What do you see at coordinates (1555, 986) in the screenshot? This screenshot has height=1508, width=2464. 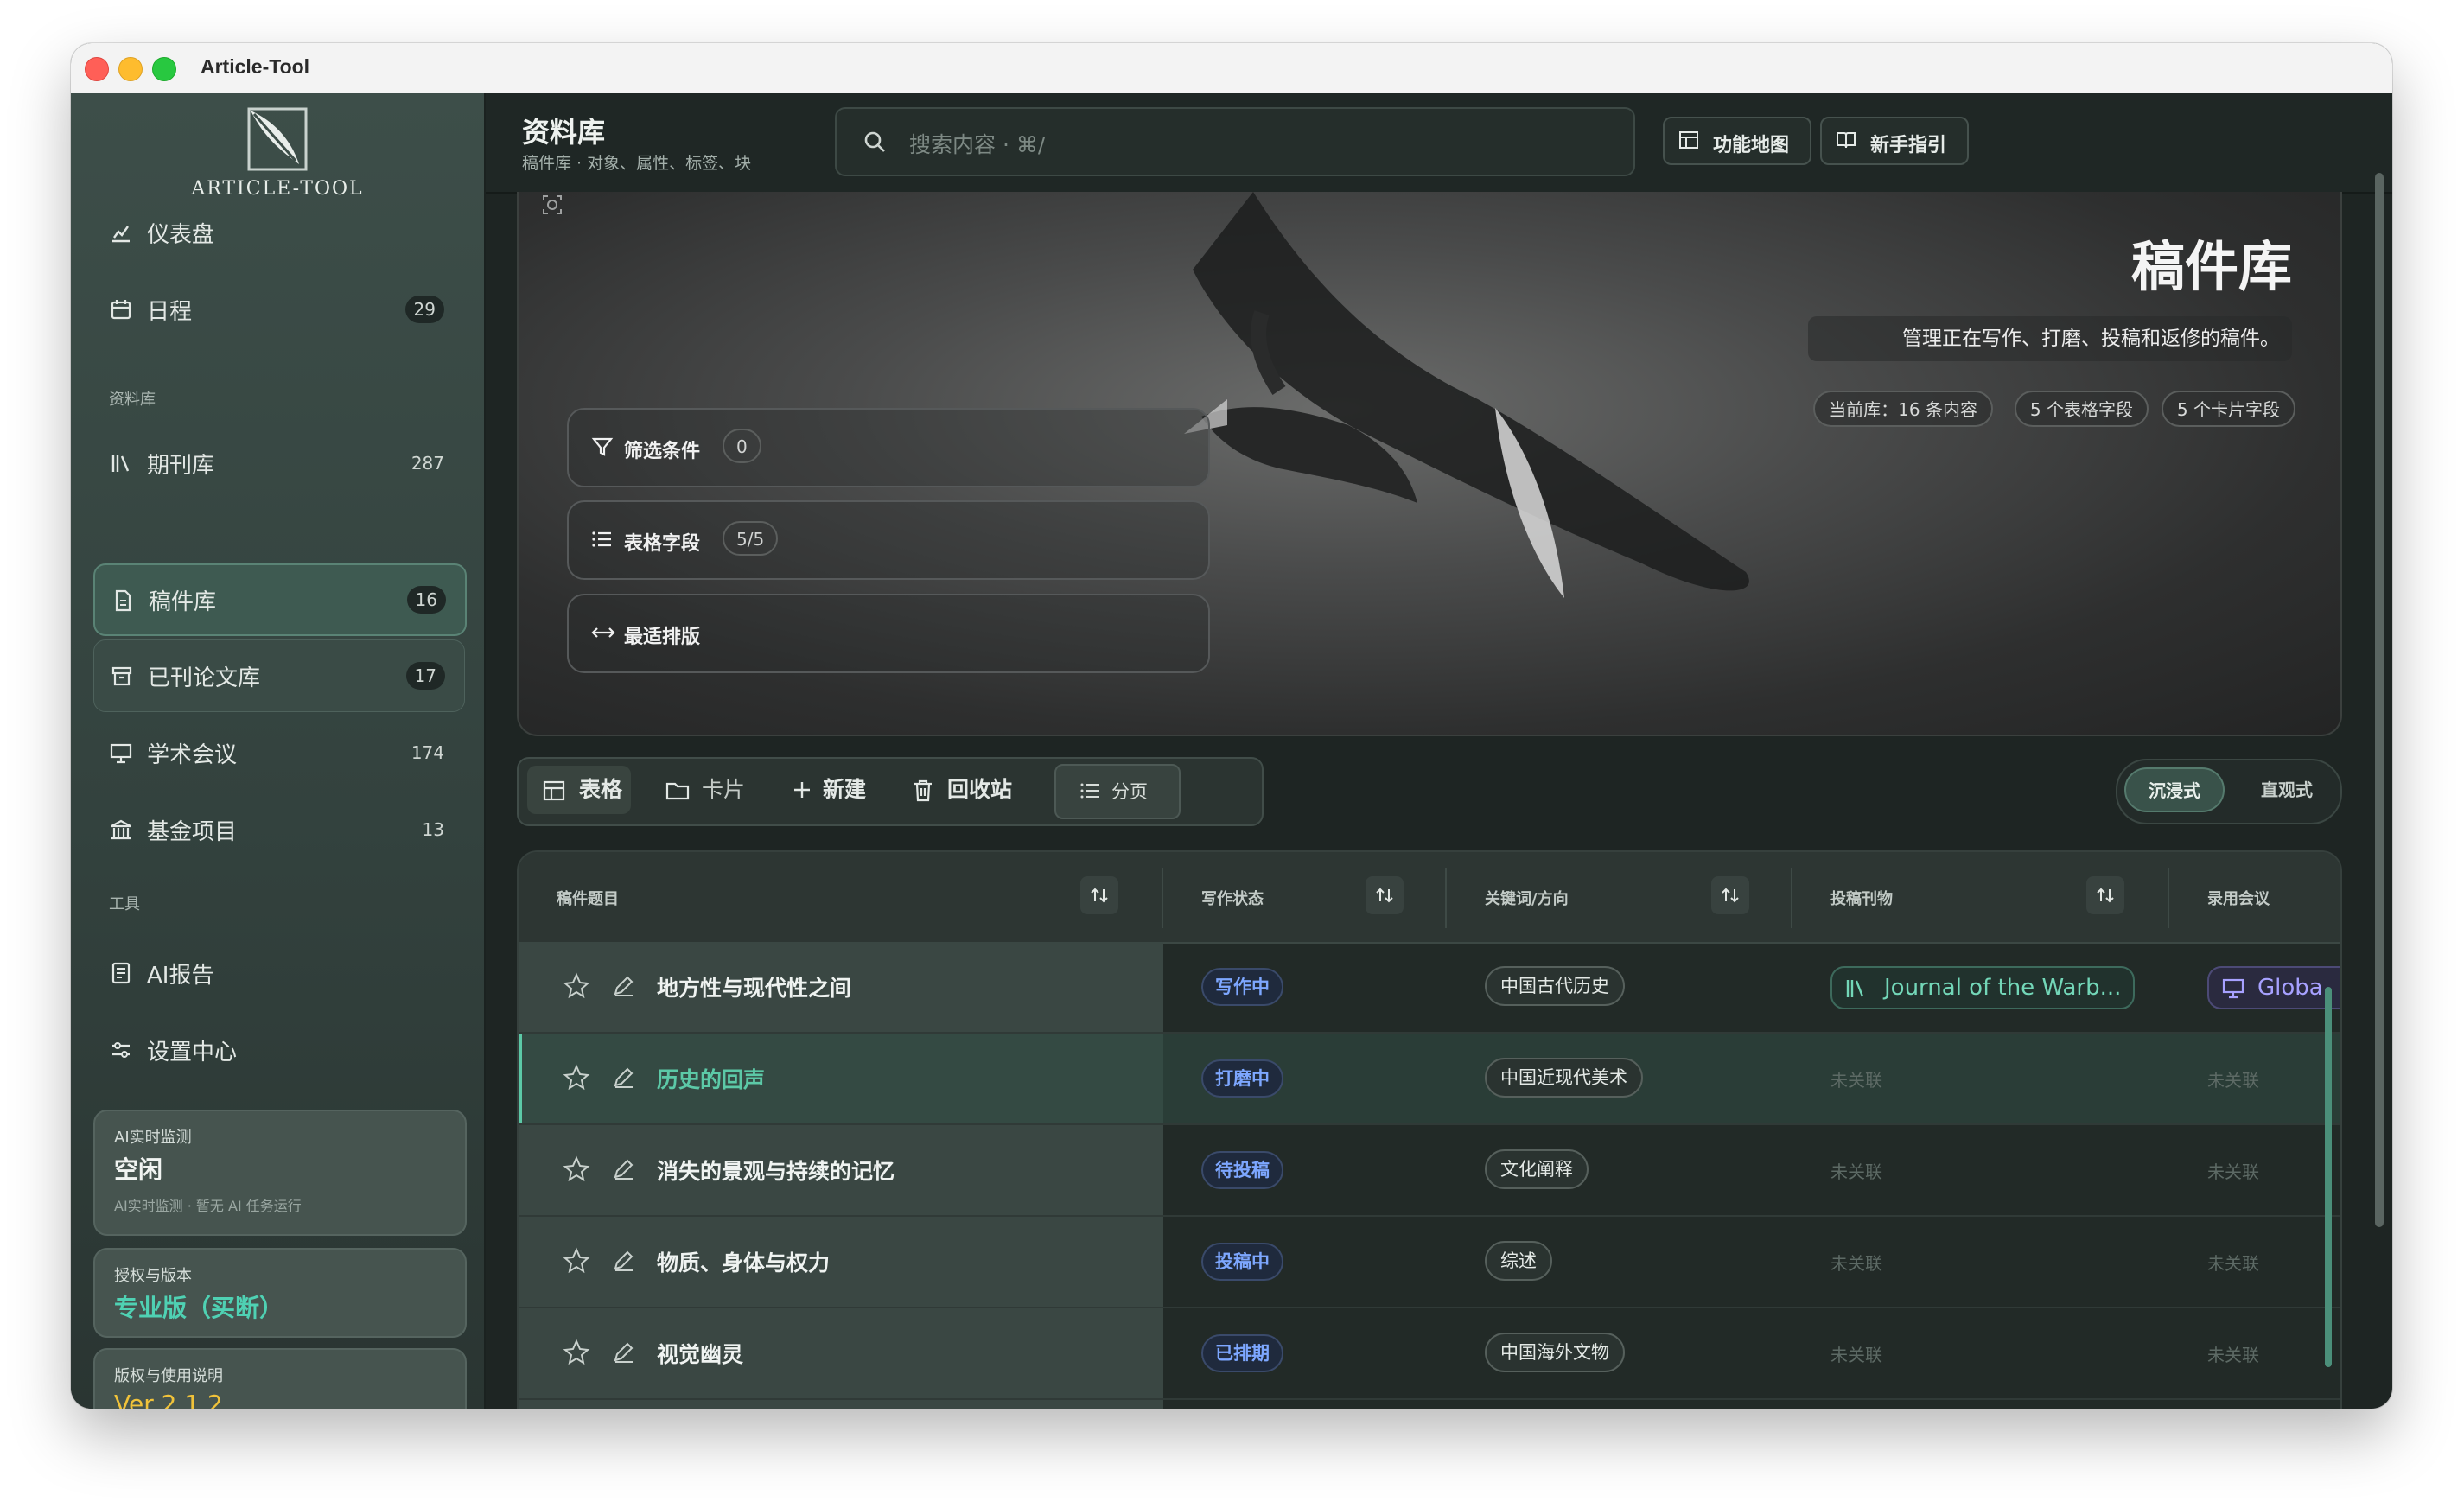 I see `keyword-tag: 中国古代历史` at bounding box center [1555, 986].